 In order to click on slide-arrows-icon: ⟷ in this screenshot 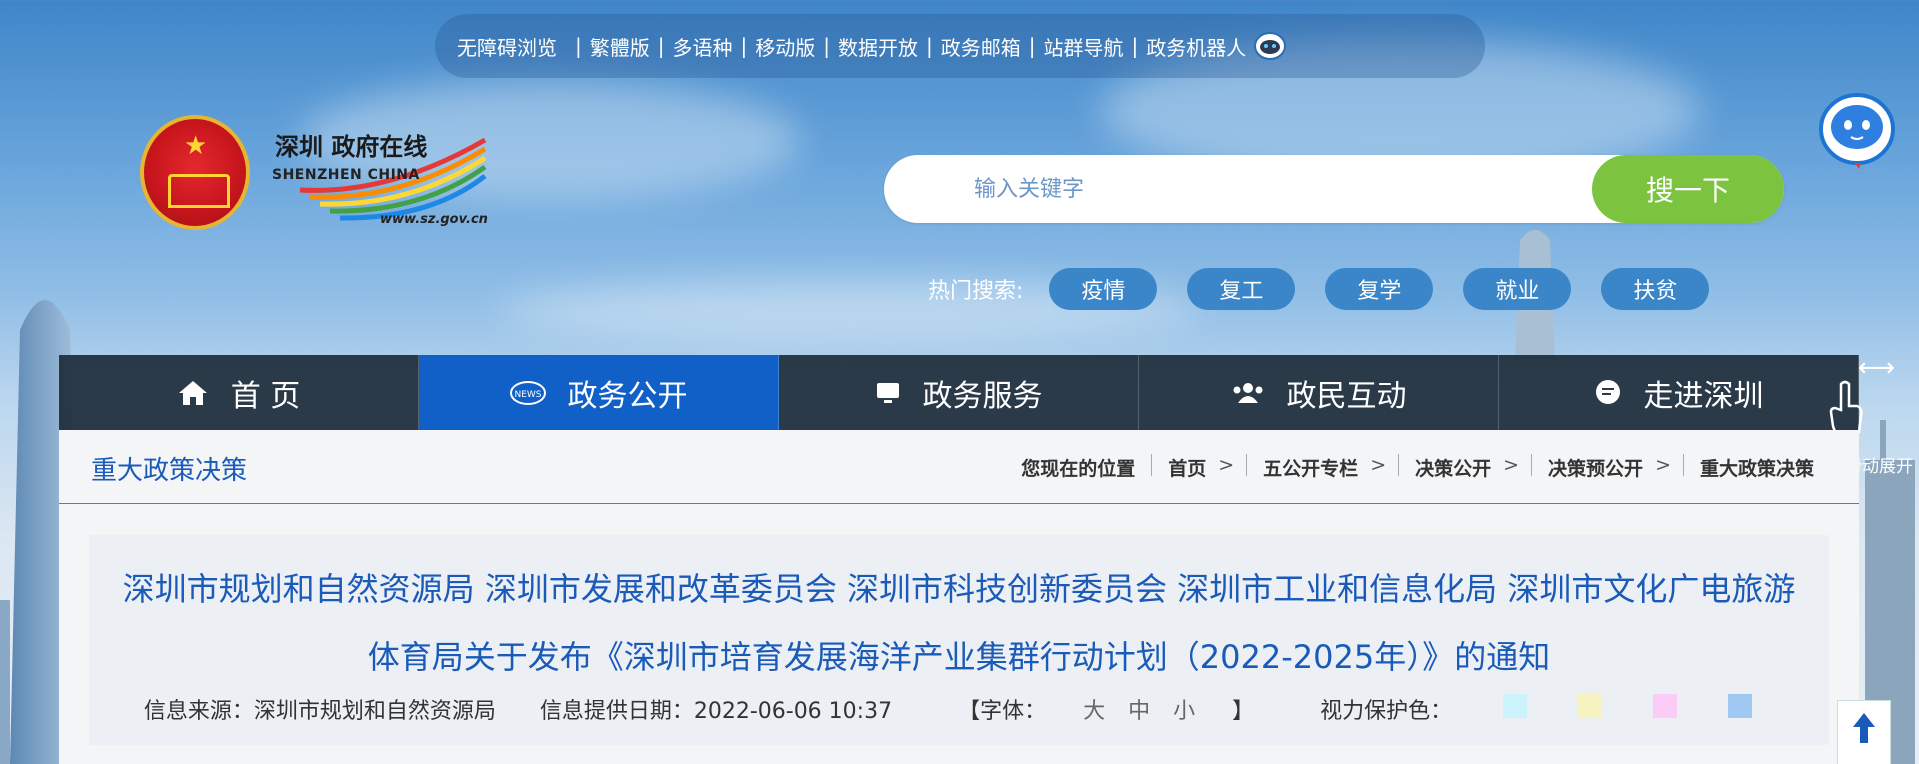, I will do `click(1876, 368)`.